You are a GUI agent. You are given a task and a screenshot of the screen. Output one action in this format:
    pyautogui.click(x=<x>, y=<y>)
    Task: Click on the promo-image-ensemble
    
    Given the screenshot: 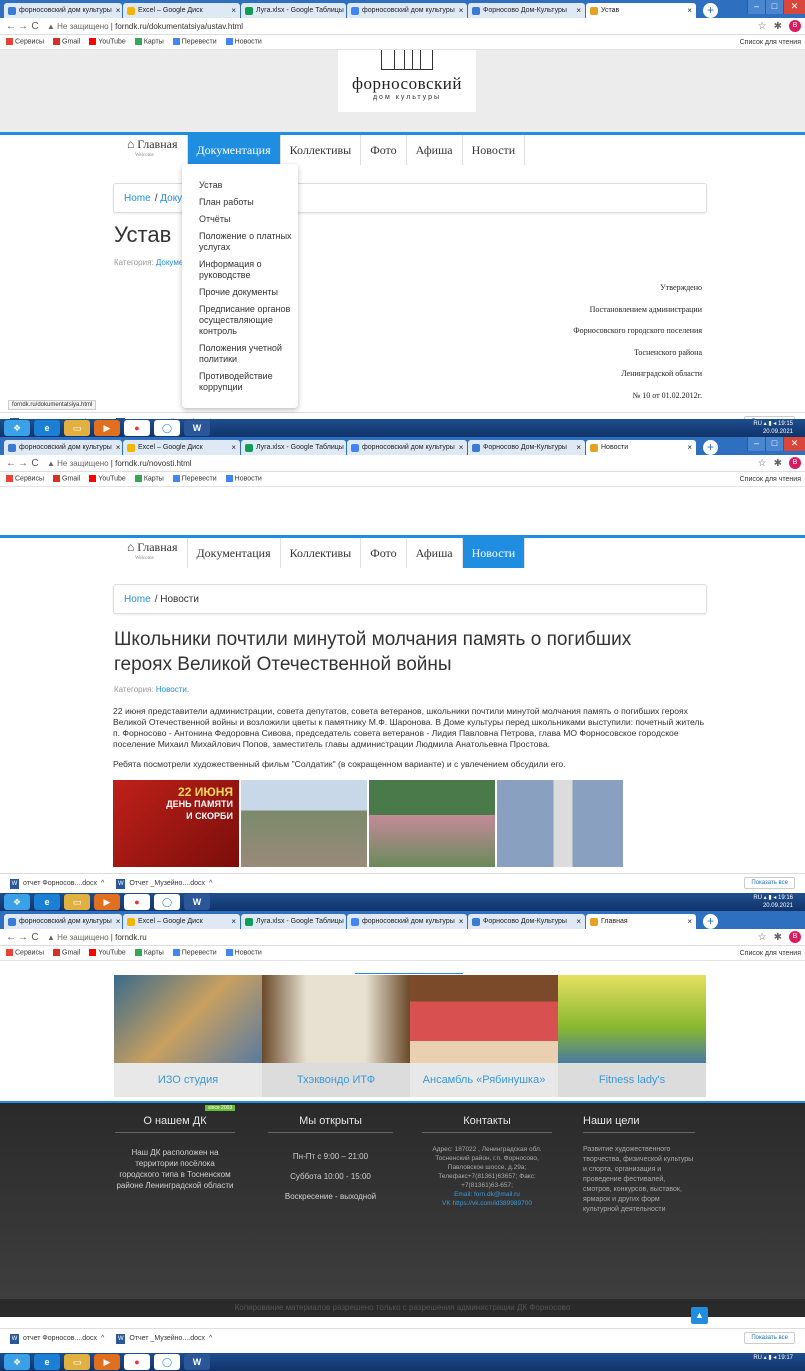 What is the action you would take?
    pyautogui.click(x=484, y=1019)
    